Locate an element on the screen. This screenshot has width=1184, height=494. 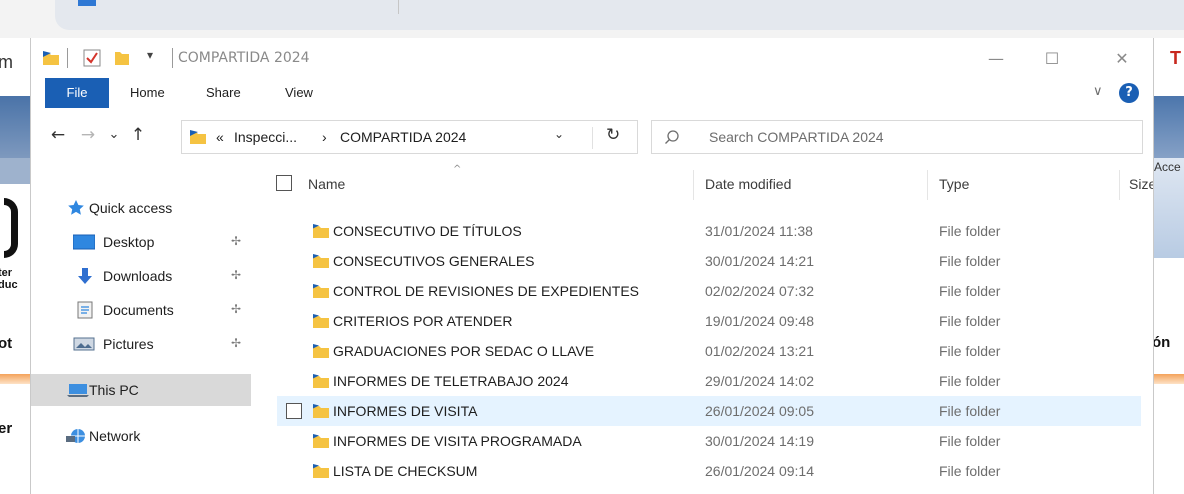
window-title: COMPARTIDA 2024 is located at coordinates (244, 58).